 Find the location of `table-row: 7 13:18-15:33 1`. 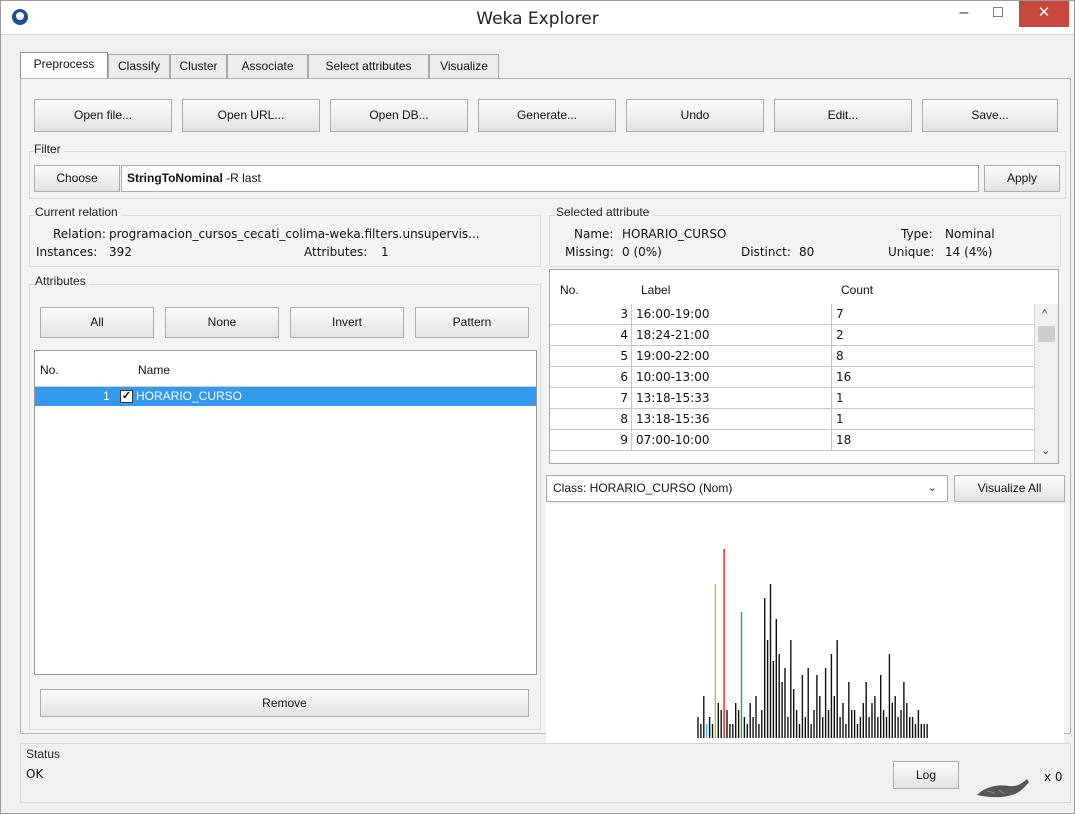

table-row: 7 13:18-15:33 1 is located at coordinates (792, 398).